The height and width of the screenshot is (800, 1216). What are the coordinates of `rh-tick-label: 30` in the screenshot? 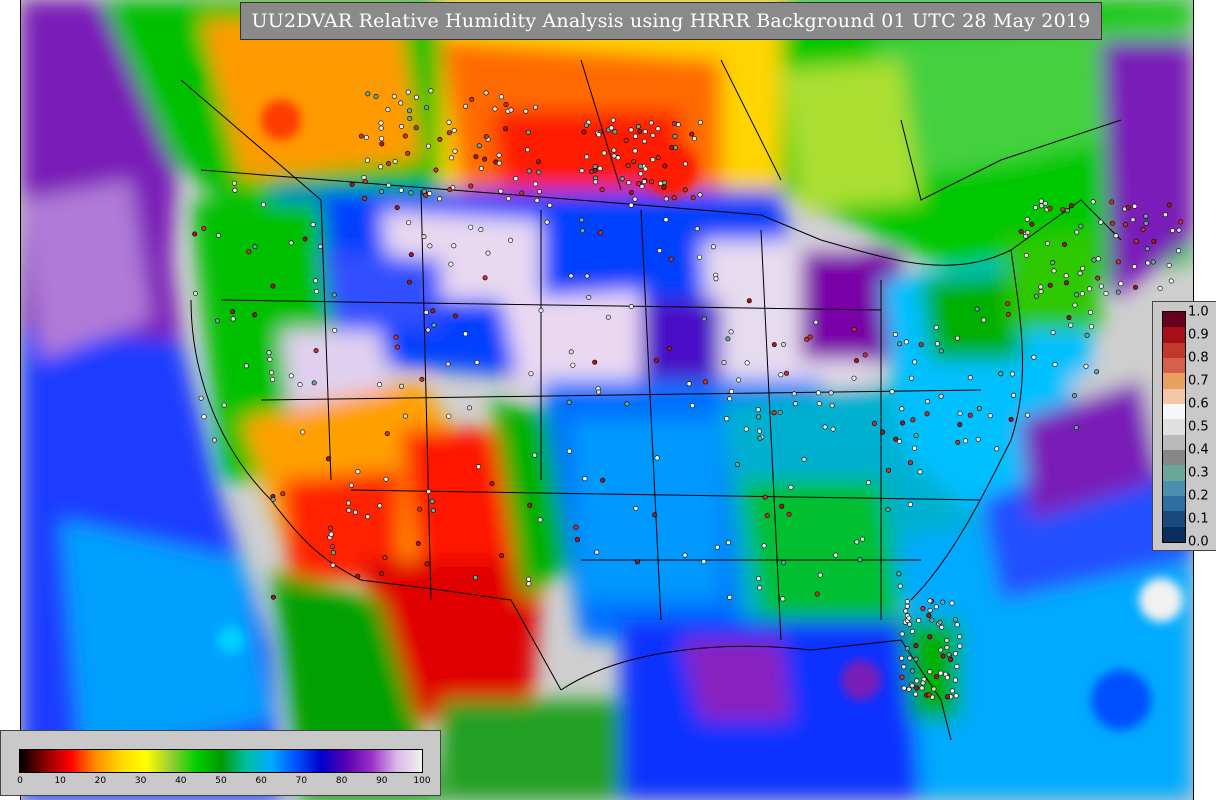 It's located at (140, 781).